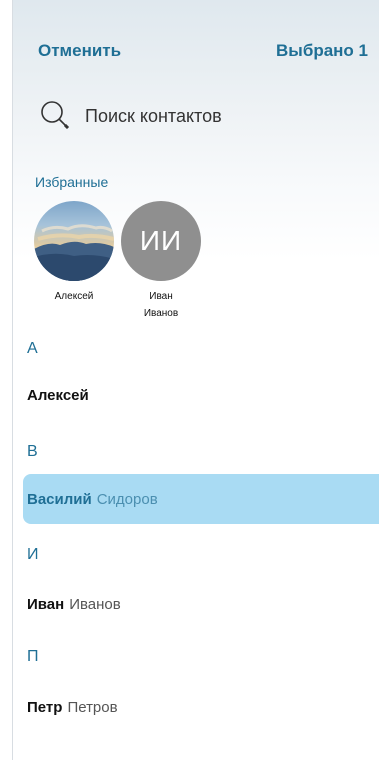 Image resolution: width=379 pixels, height=760 pixels. Describe the element at coordinates (201, 604) in the screenshot. I see `contact-row: Иван Иванов` at that location.